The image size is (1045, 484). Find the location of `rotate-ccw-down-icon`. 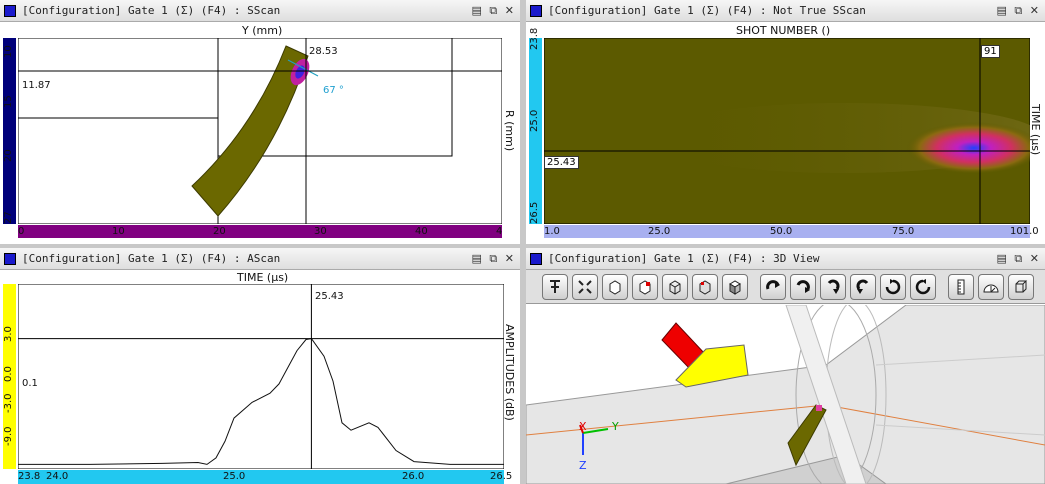

rotate-ccw-down-icon is located at coordinates (803, 287).